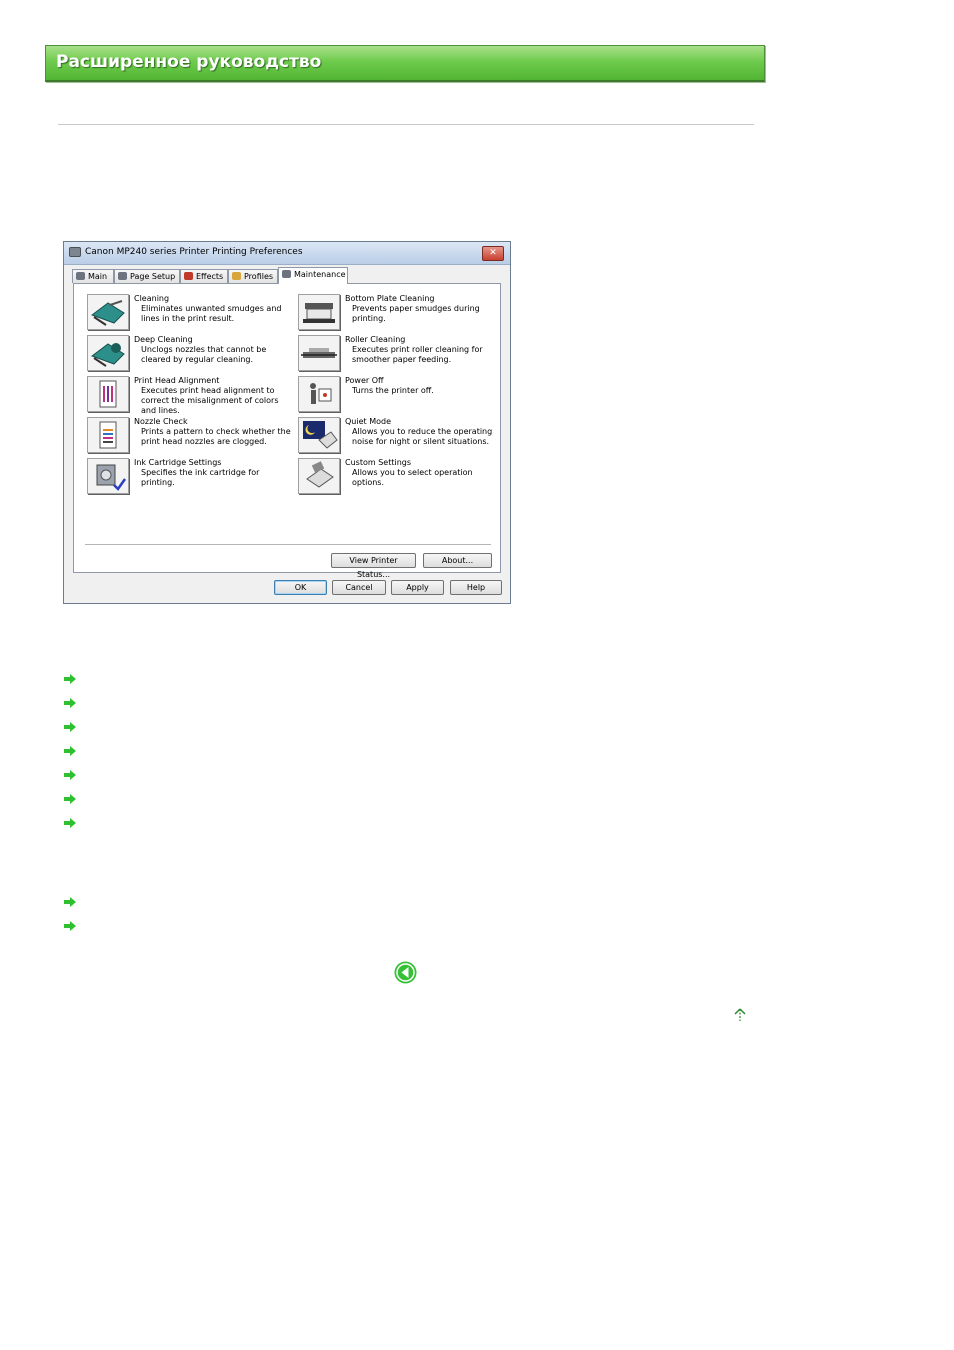  Describe the element at coordinates (493, 253) in the screenshot. I see `close-button: ✕` at that location.